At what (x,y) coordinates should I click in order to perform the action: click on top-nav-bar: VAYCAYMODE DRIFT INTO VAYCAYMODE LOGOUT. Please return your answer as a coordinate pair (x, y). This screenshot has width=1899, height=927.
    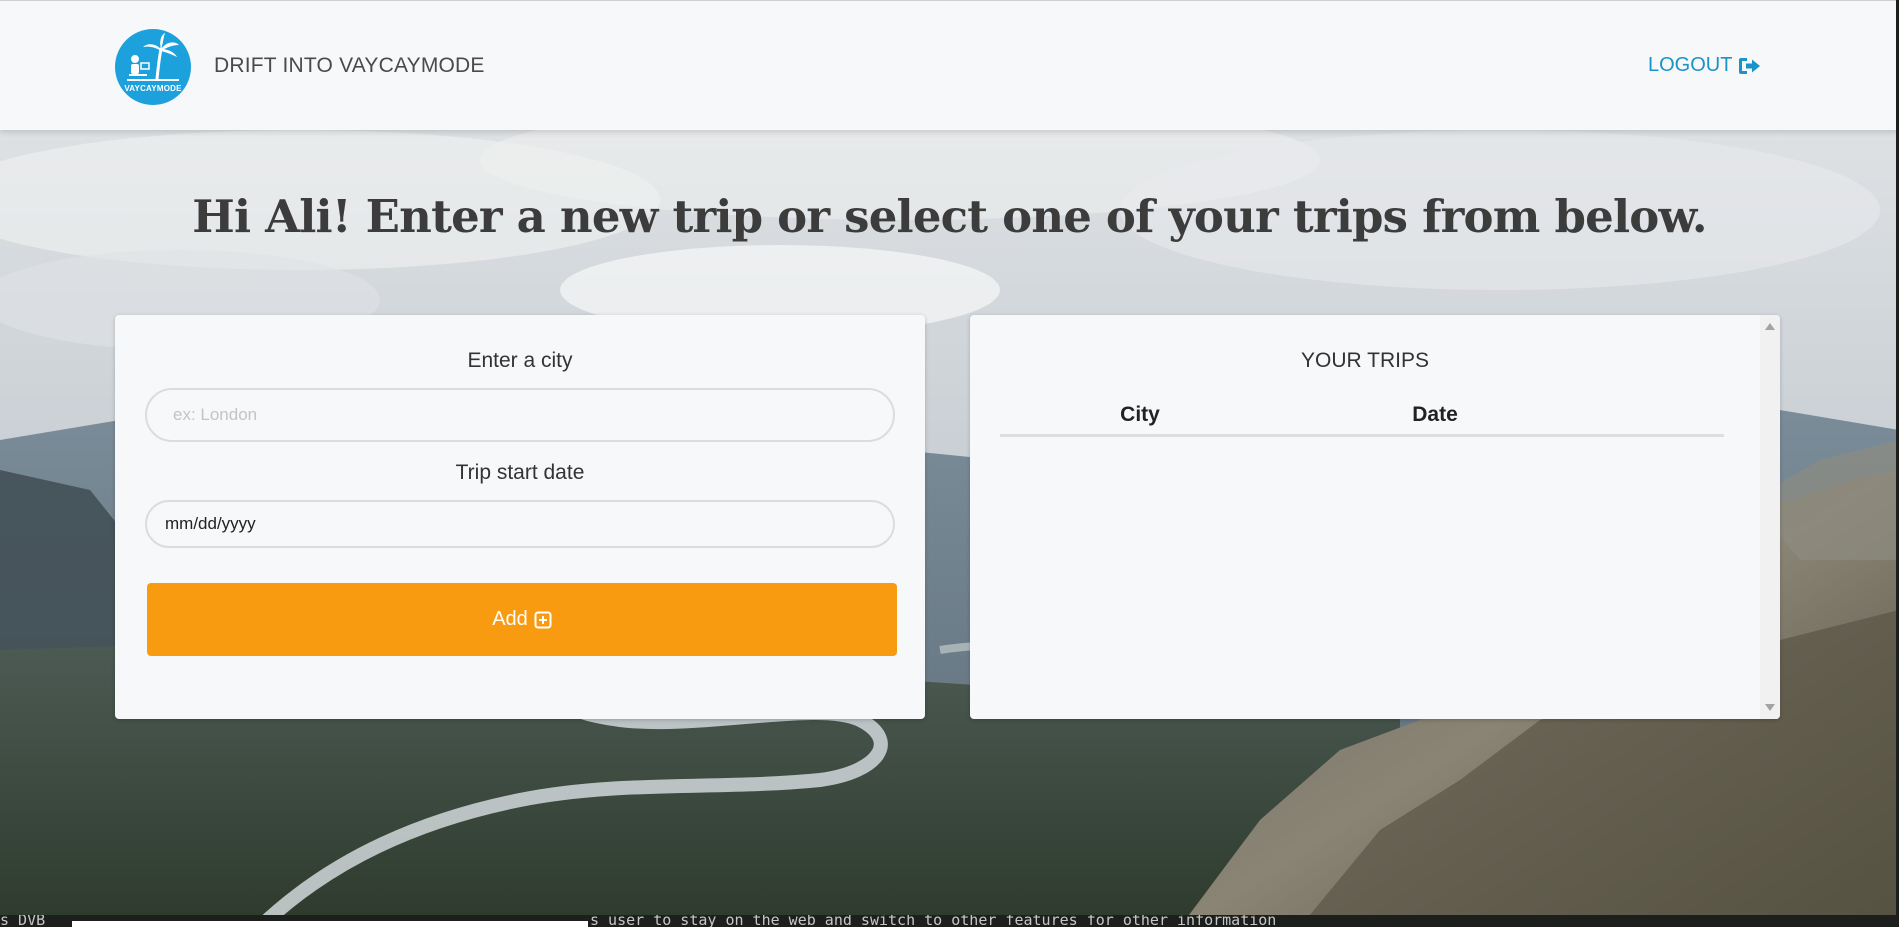
    Looking at the image, I should click on (949, 65).